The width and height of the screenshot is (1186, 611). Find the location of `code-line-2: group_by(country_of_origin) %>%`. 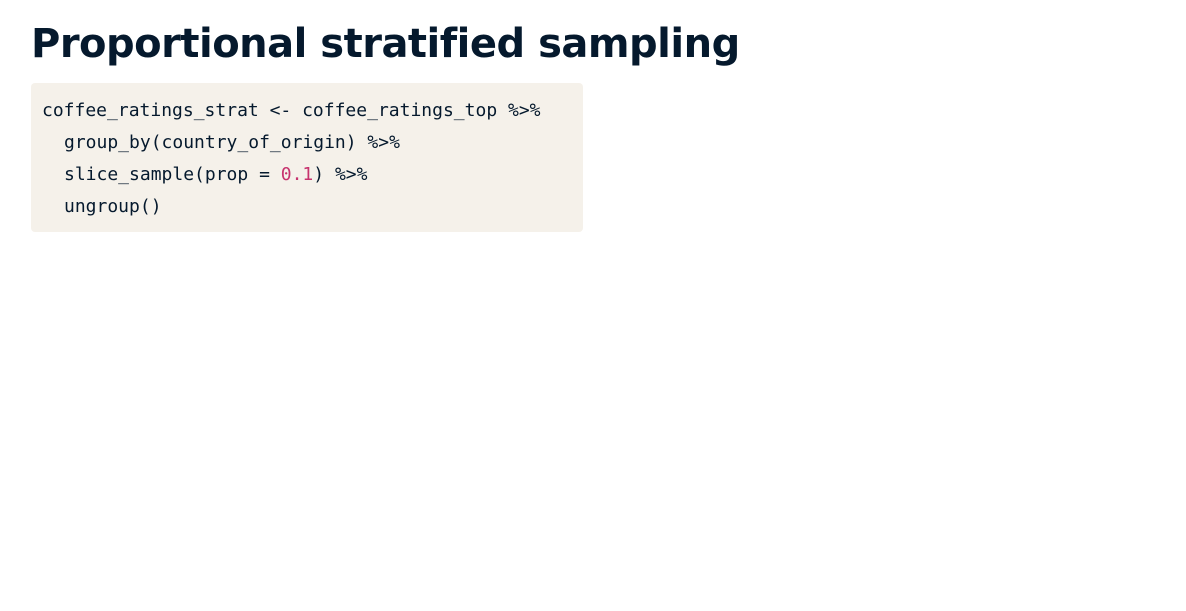

code-line-2: group_by(country_of_origin) %>% is located at coordinates (307, 143).